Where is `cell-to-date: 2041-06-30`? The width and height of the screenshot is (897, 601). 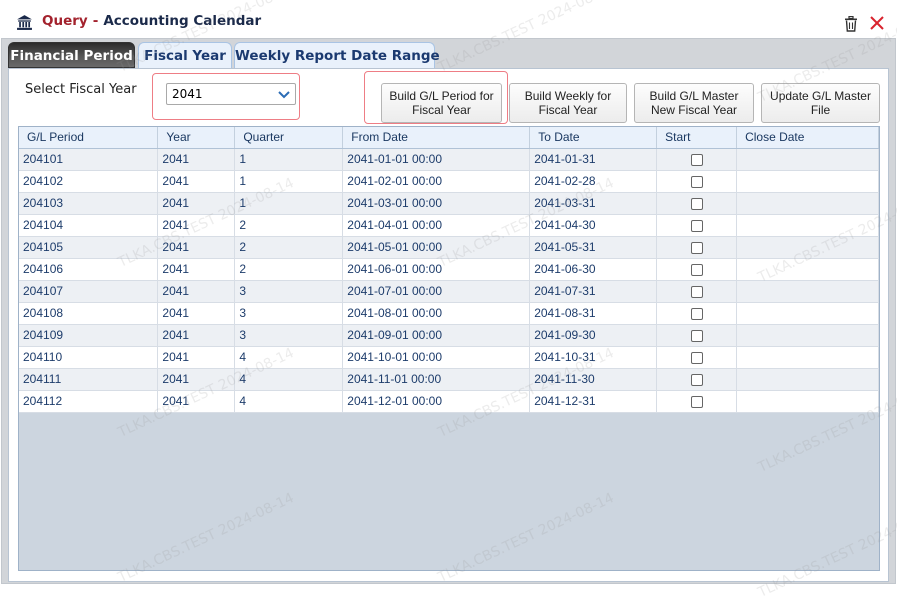 cell-to-date: 2041-06-30 is located at coordinates (593, 269).